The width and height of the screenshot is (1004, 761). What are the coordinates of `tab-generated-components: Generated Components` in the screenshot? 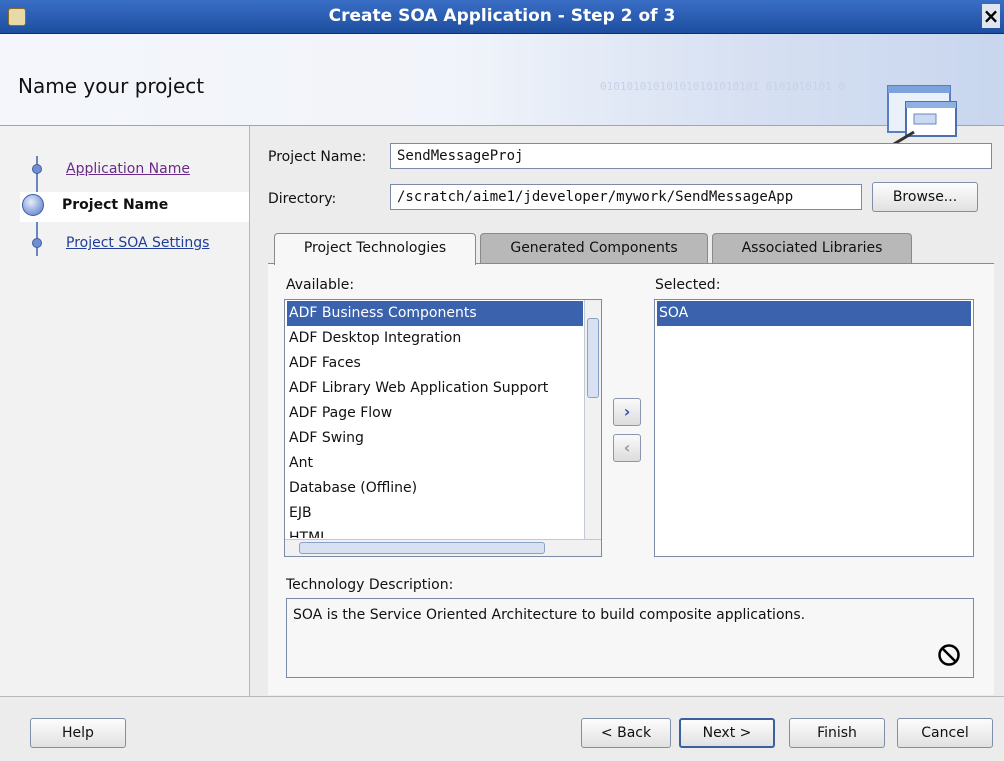 It's located at (594, 248).